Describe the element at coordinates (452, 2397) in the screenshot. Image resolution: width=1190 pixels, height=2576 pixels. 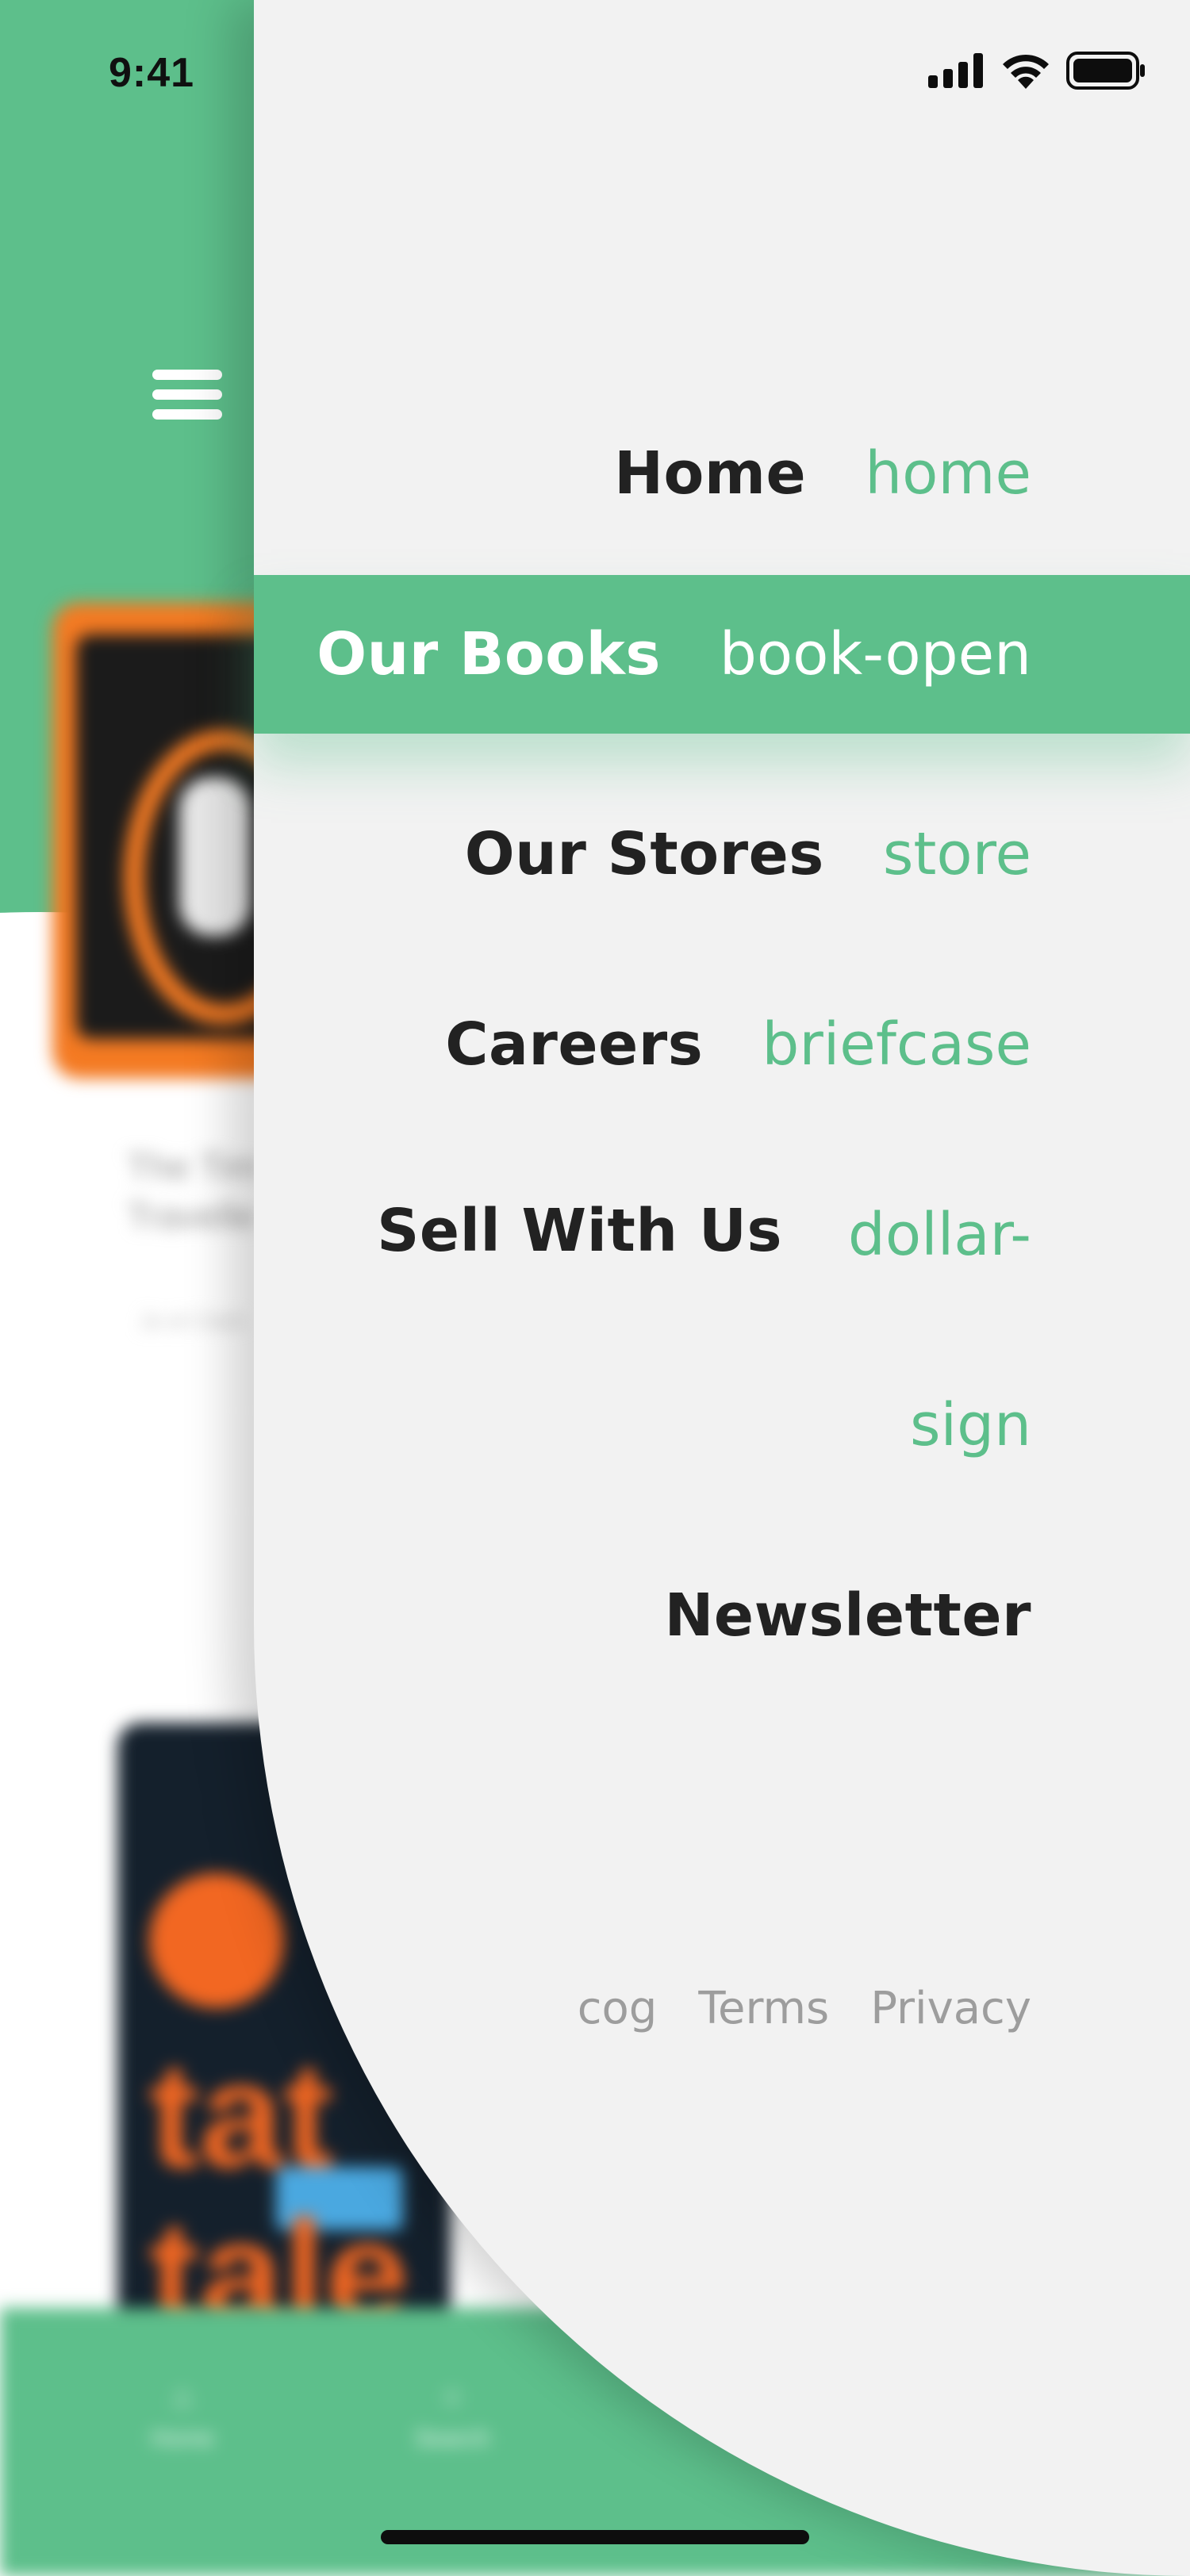
I see `search-icon: ○` at that location.